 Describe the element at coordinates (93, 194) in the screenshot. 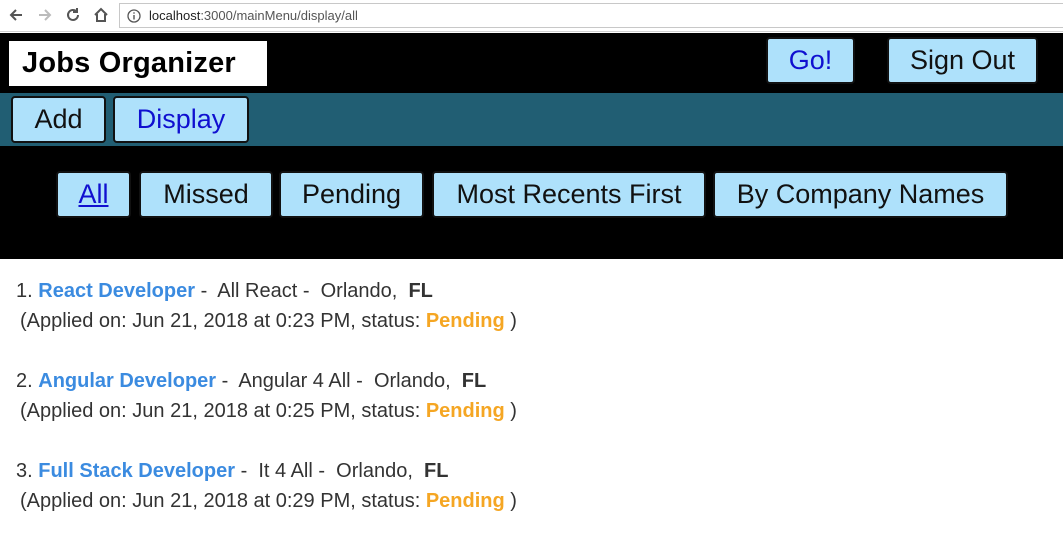

I see `filter-all-button: All` at that location.